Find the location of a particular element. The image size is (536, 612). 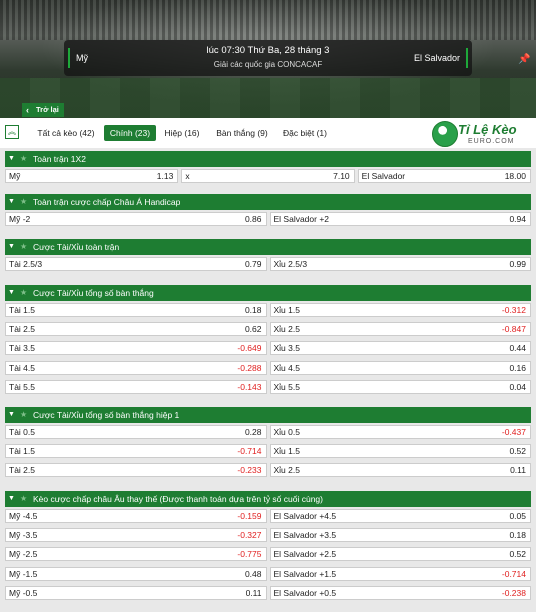

odds-cell: El Salvador +1.5 -0.714 is located at coordinates (400, 573).